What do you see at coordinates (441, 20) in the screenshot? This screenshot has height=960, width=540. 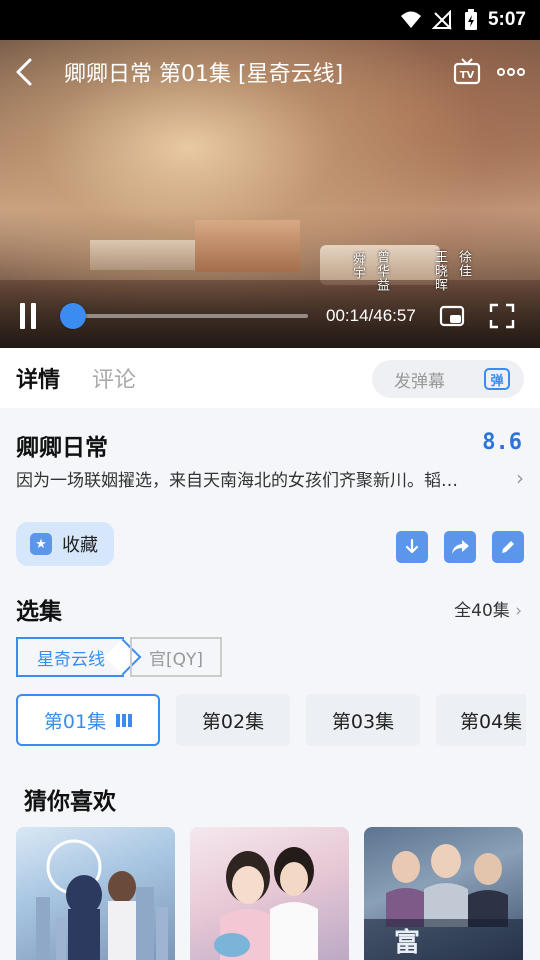 I see `no-signal-icon` at bounding box center [441, 20].